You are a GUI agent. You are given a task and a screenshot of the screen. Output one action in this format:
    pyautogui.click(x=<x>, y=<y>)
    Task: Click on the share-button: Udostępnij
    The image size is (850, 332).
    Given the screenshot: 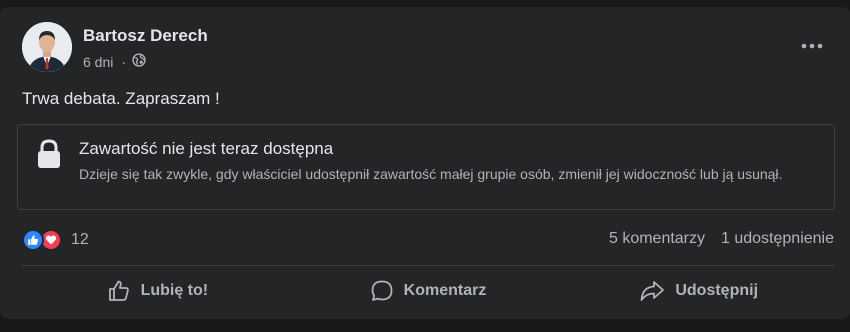 What is the action you would take?
    pyautogui.click(x=698, y=291)
    